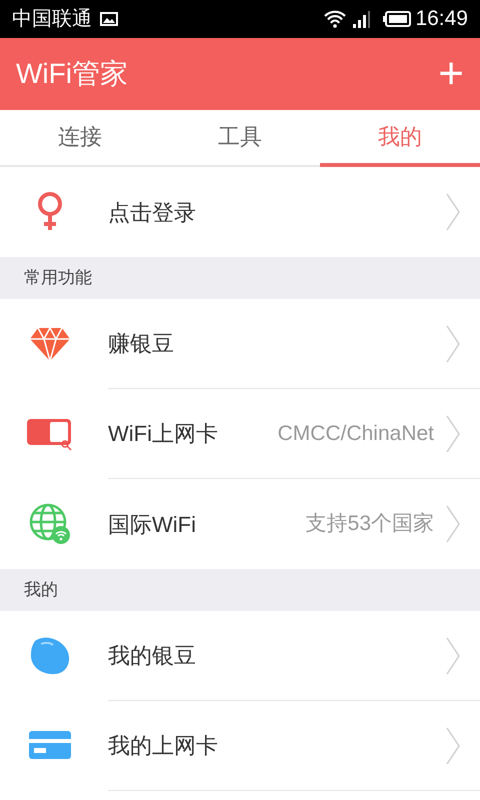 This screenshot has height=800, width=480. What do you see at coordinates (50, 656) in the screenshot?
I see `bean-icon` at bounding box center [50, 656].